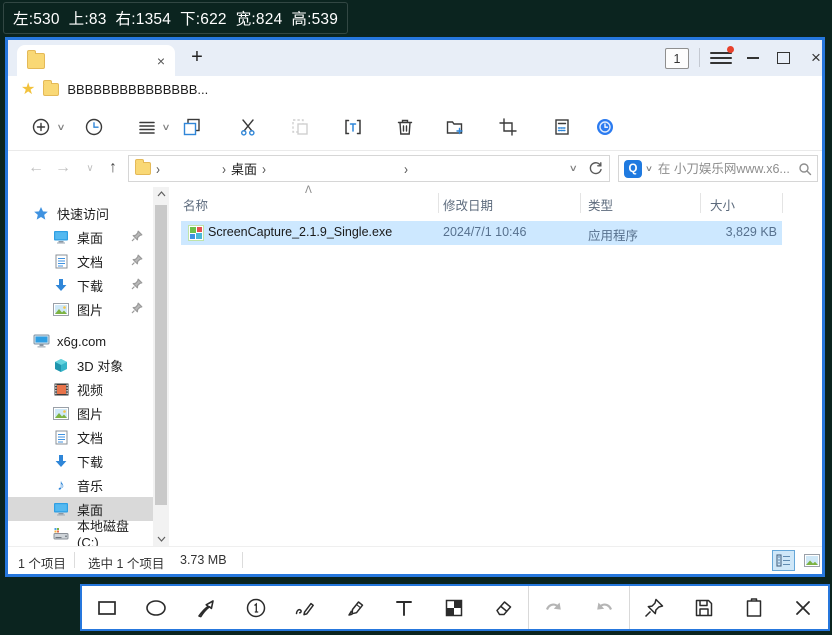 The height and width of the screenshot is (635, 832). I want to click on eraser-tool-button, so click(504, 607).